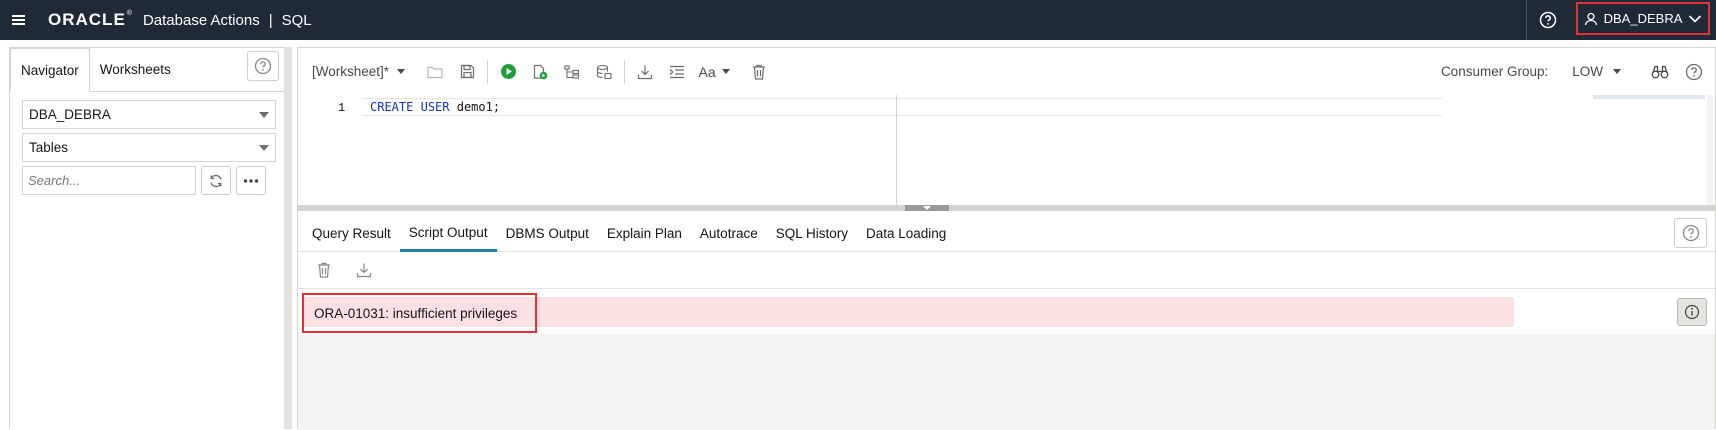 The width and height of the screenshot is (1716, 430). I want to click on open-button, so click(435, 72).